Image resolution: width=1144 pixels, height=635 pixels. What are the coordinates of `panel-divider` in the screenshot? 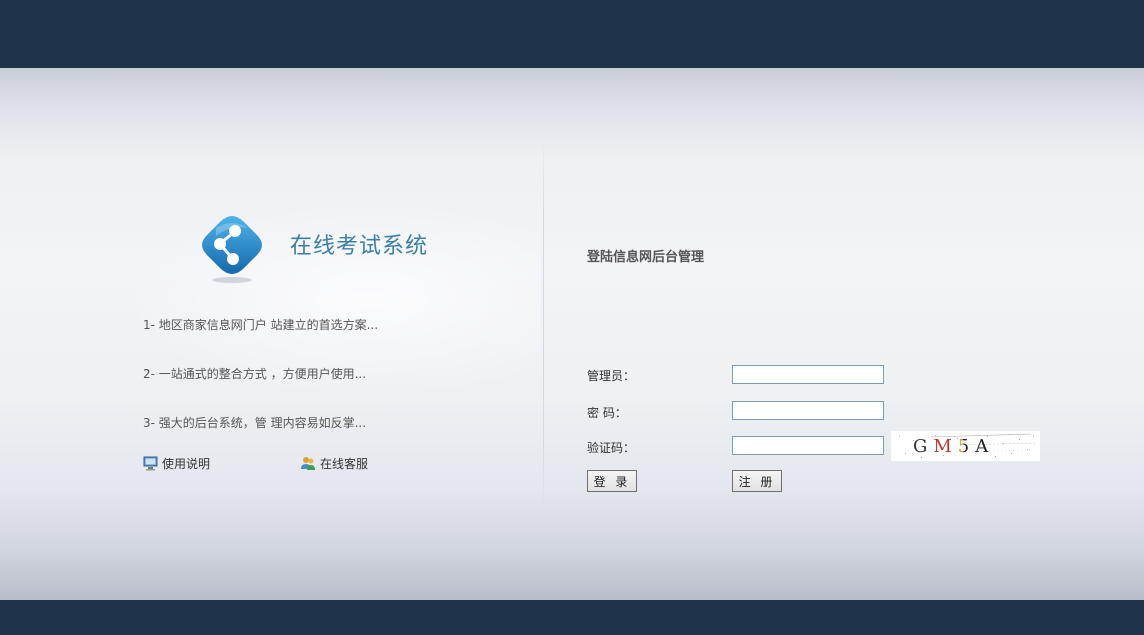 It's located at (543, 327).